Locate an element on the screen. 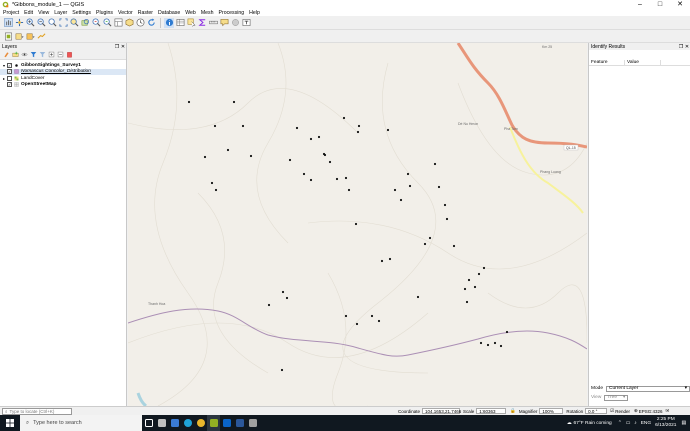 This screenshot has width=690, height=431. zoom-to-layer-button is located at coordinates (85, 23).